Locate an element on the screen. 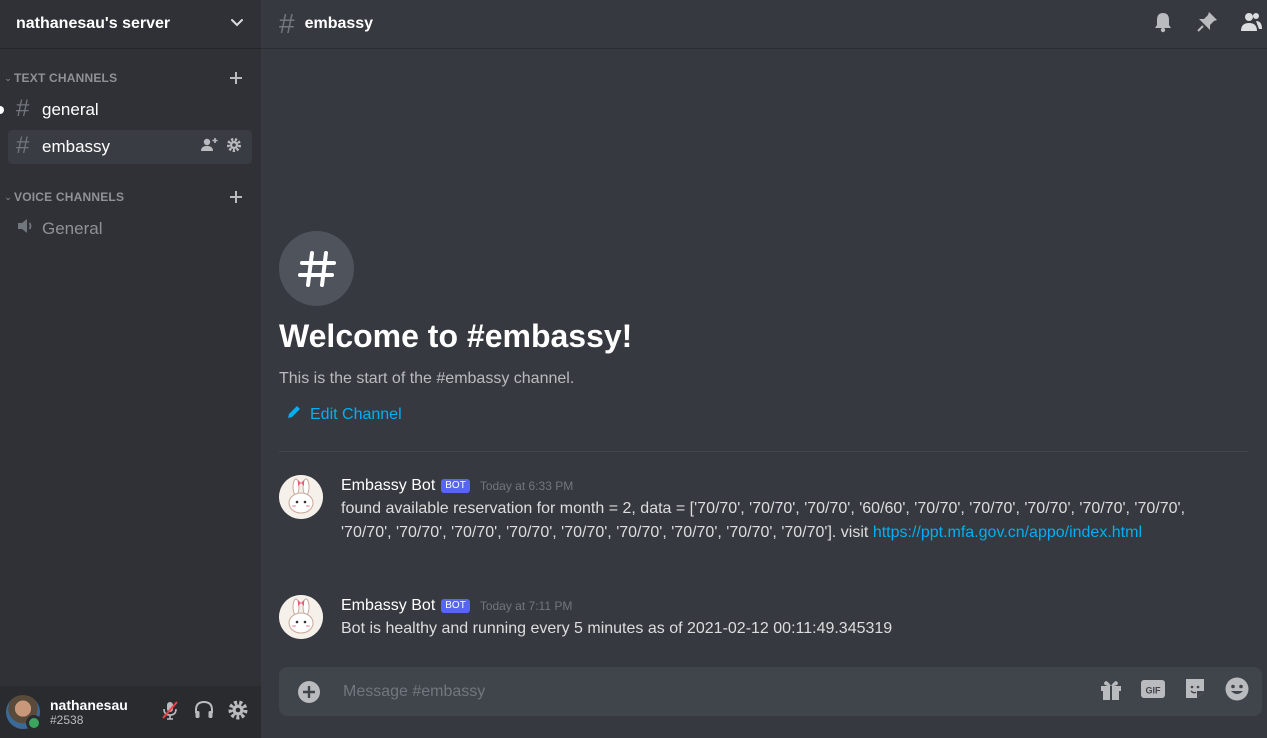  sticker-icon is located at coordinates (1195, 691).